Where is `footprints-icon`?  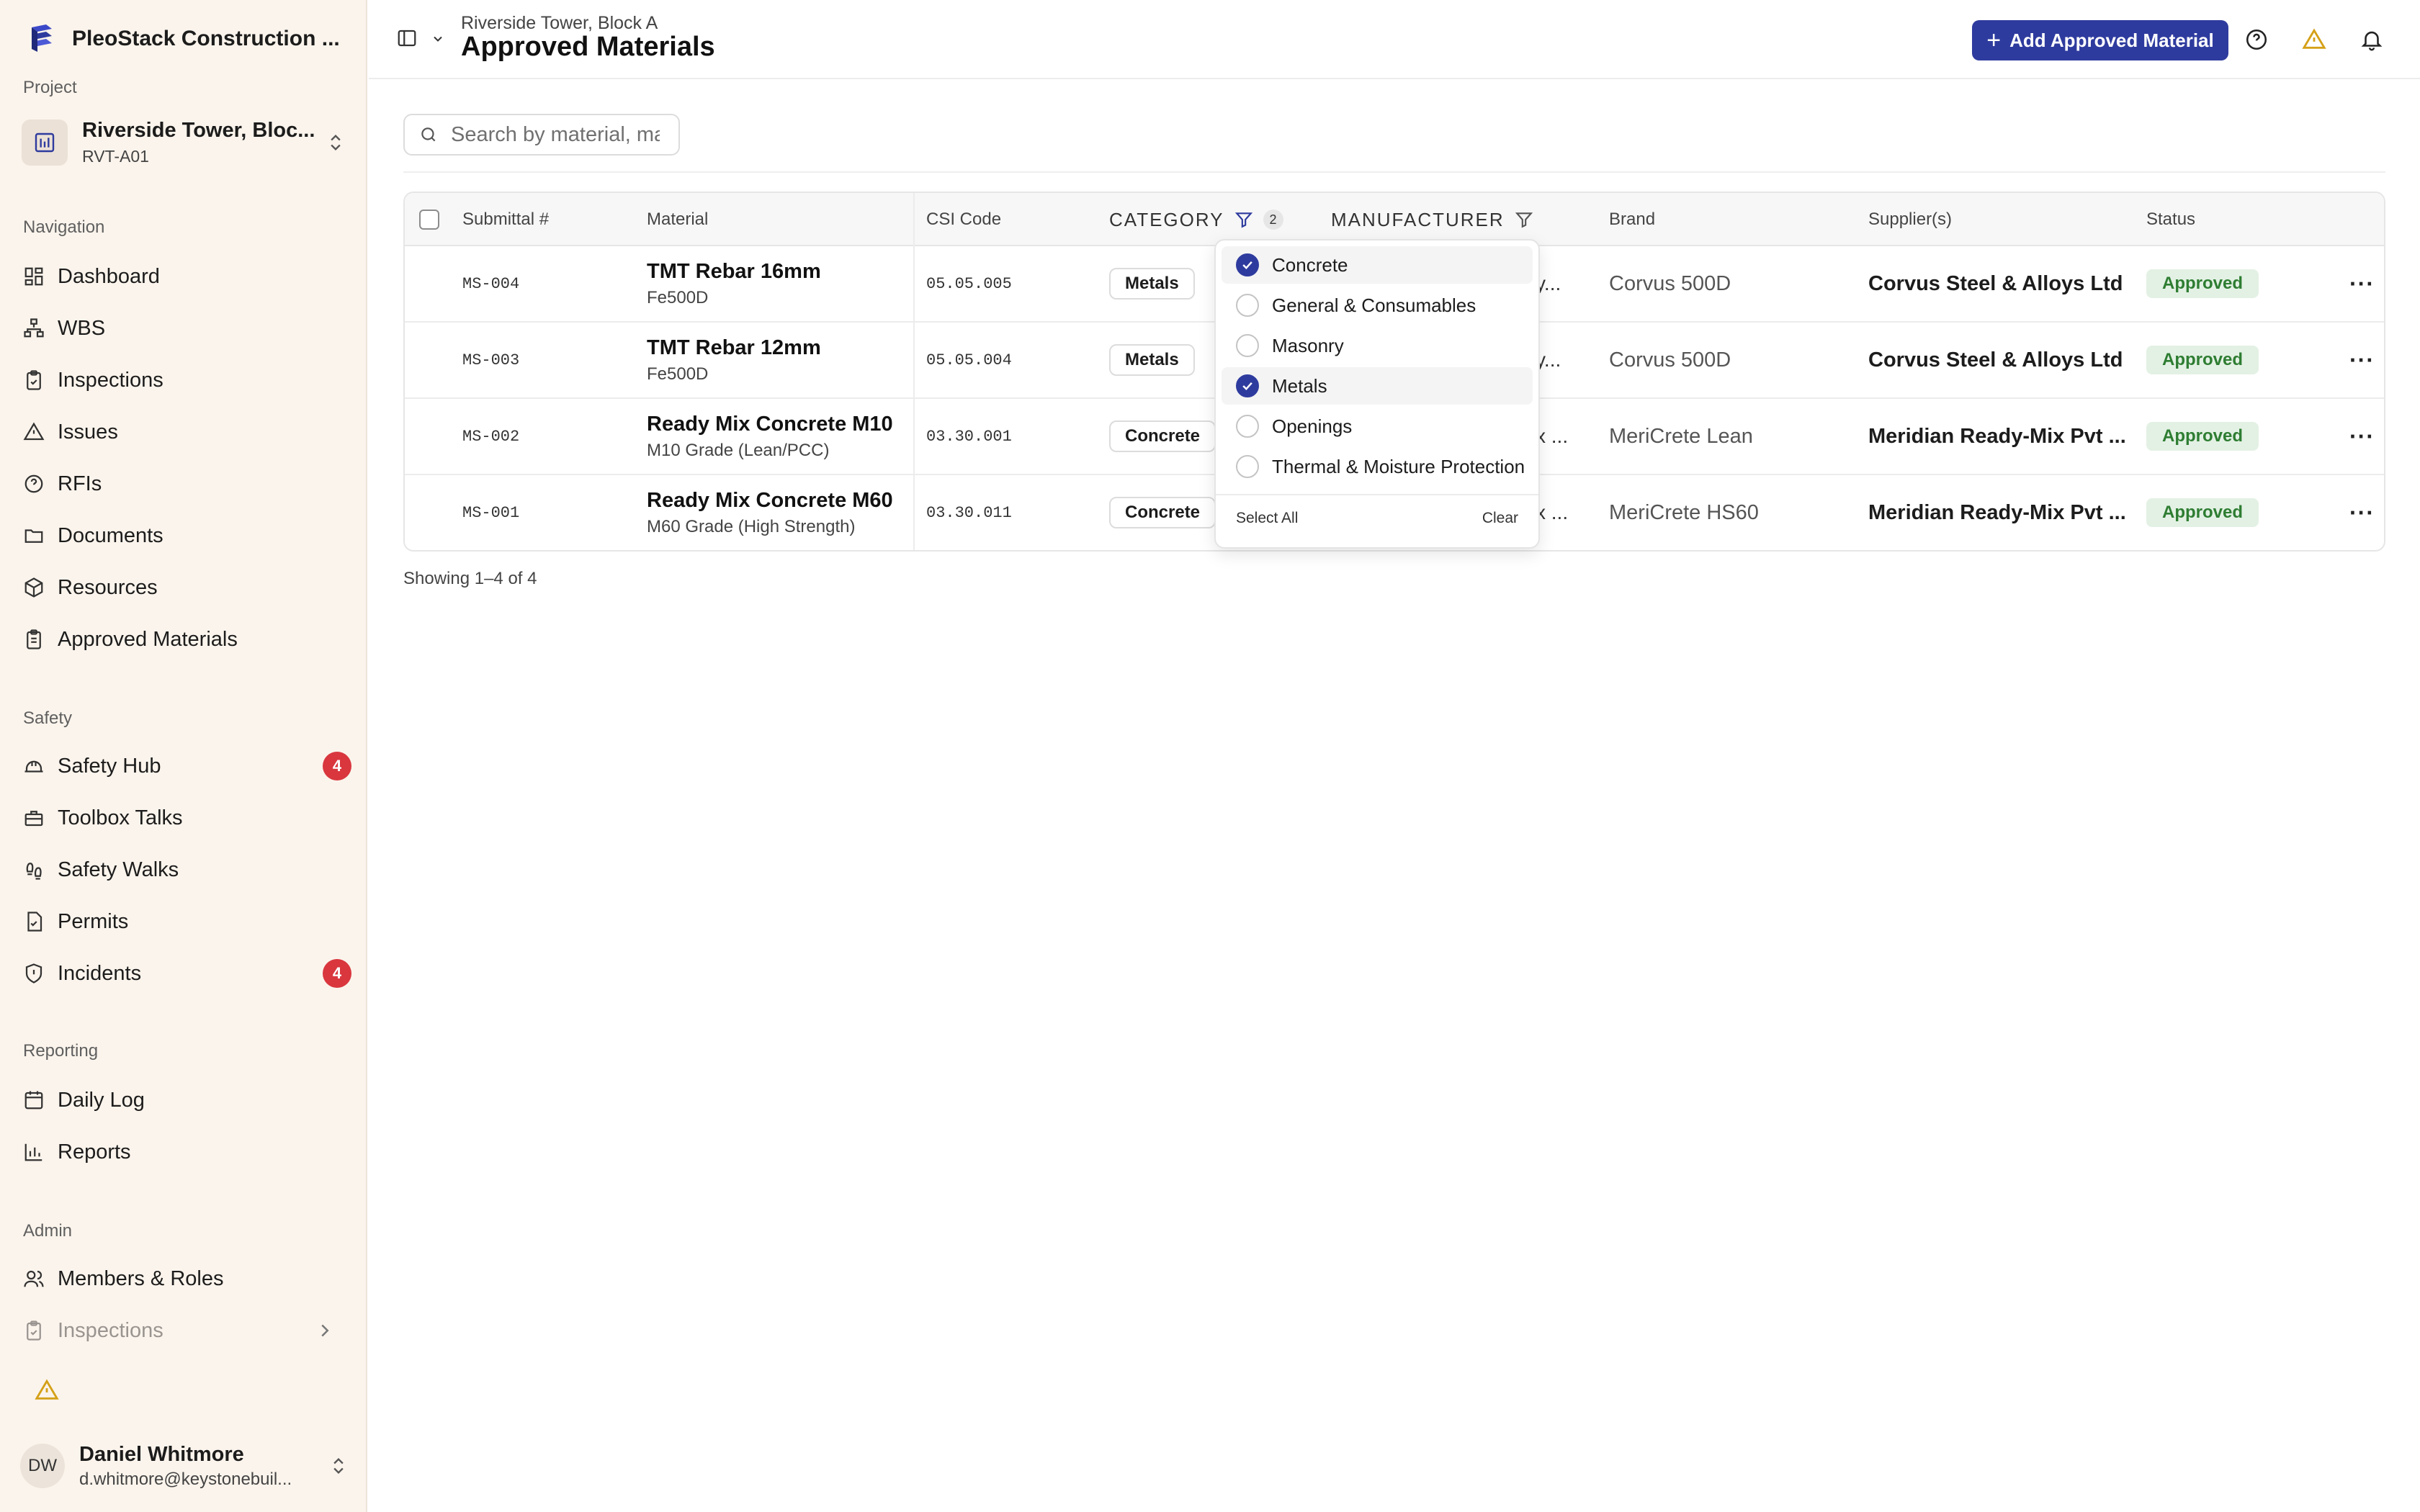 footprints-icon is located at coordinates (34, 871).